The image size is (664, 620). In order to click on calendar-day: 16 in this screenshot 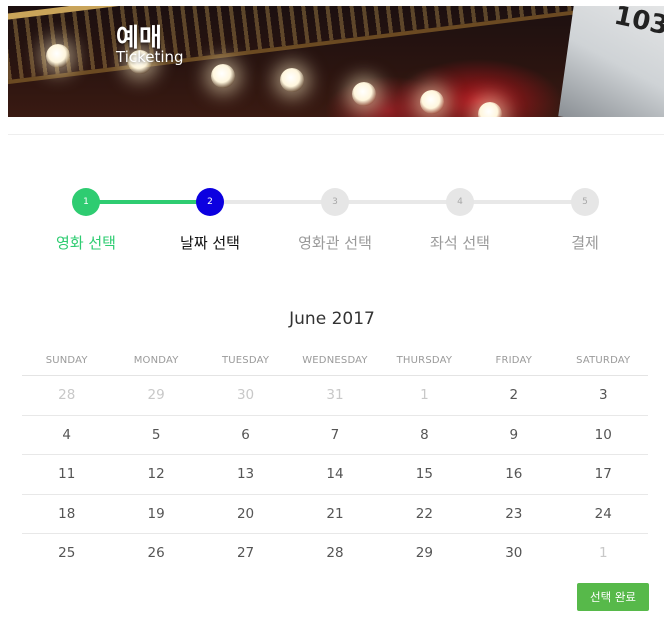, I will do `click(513, 474)`.